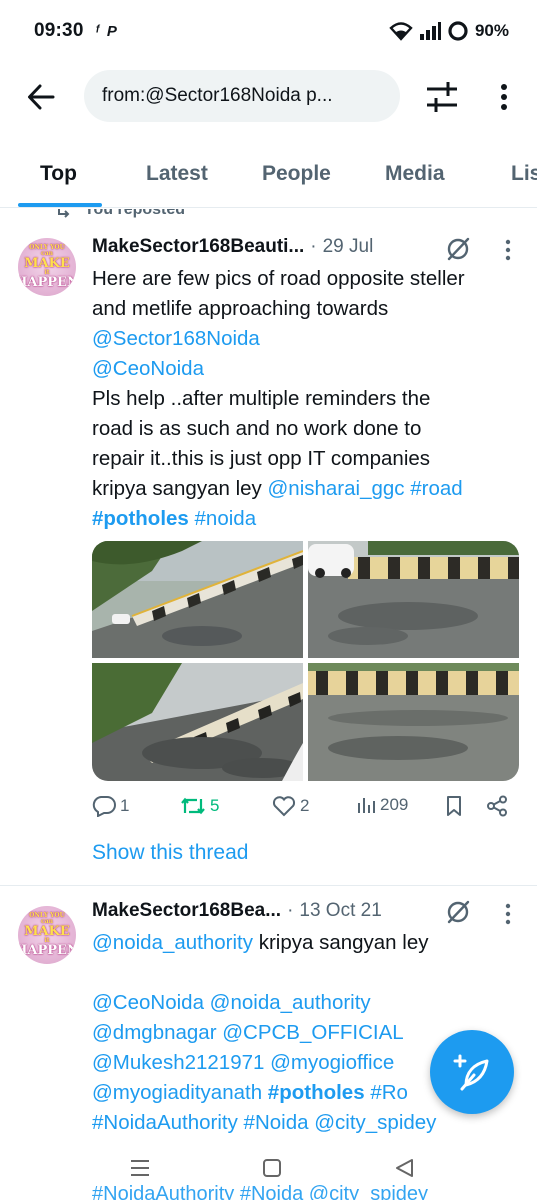 The height and width of the screenshot is (1200, 537). I want to click on like-count: 2, so click(305, 805).